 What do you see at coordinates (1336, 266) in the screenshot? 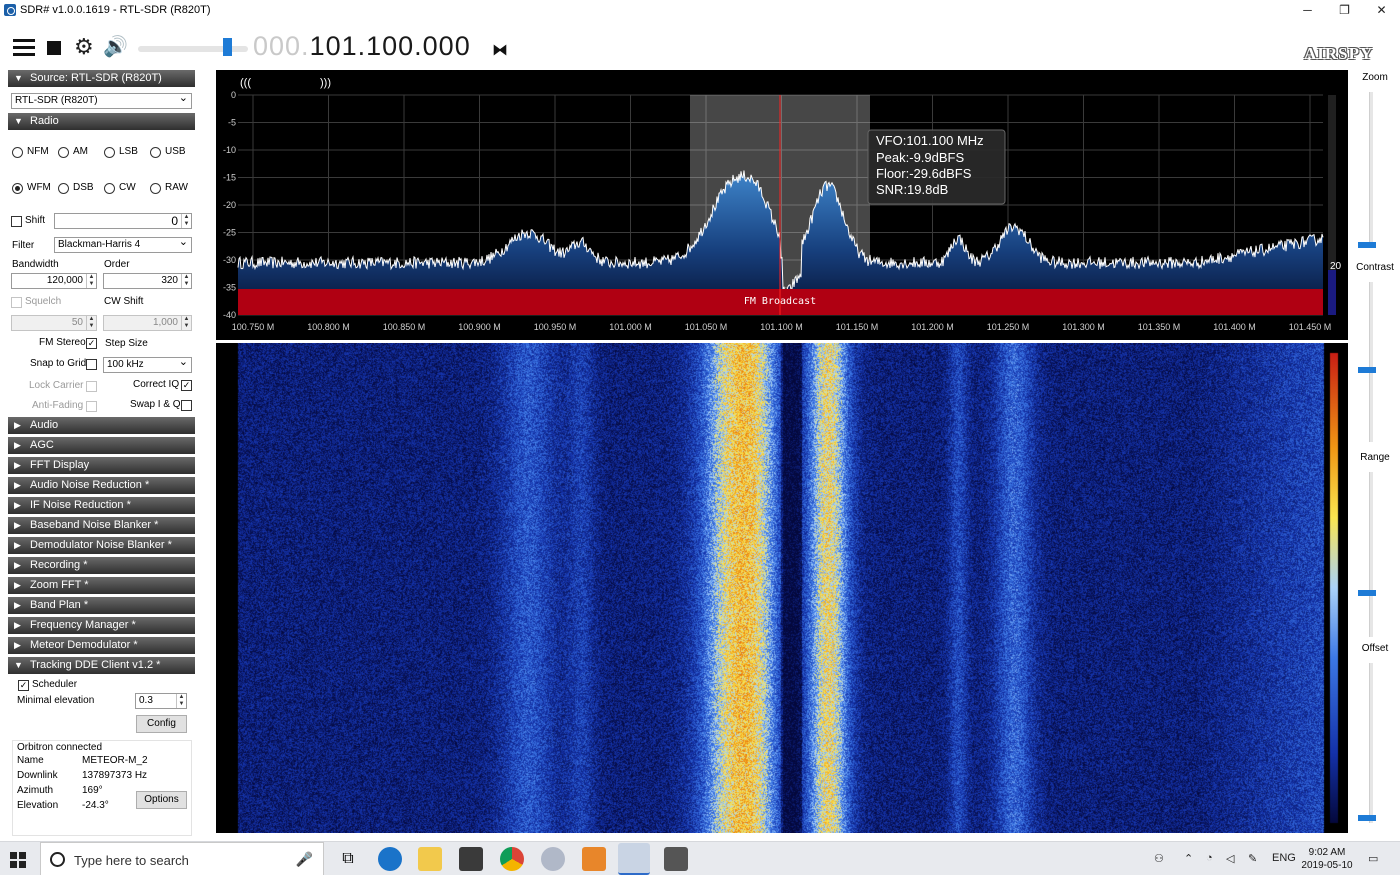
I see `spectrum-side-value: 20` at bounding box center [1336, 266].